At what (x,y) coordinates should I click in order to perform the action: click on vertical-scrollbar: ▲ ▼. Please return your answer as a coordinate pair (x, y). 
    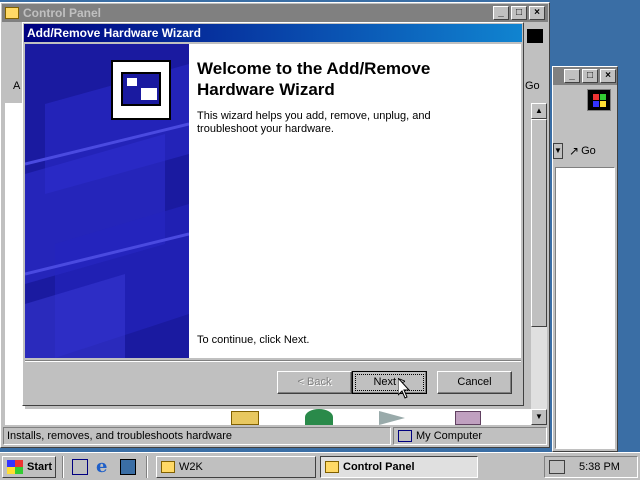
    Looking at the image, I should click on (539, 264).